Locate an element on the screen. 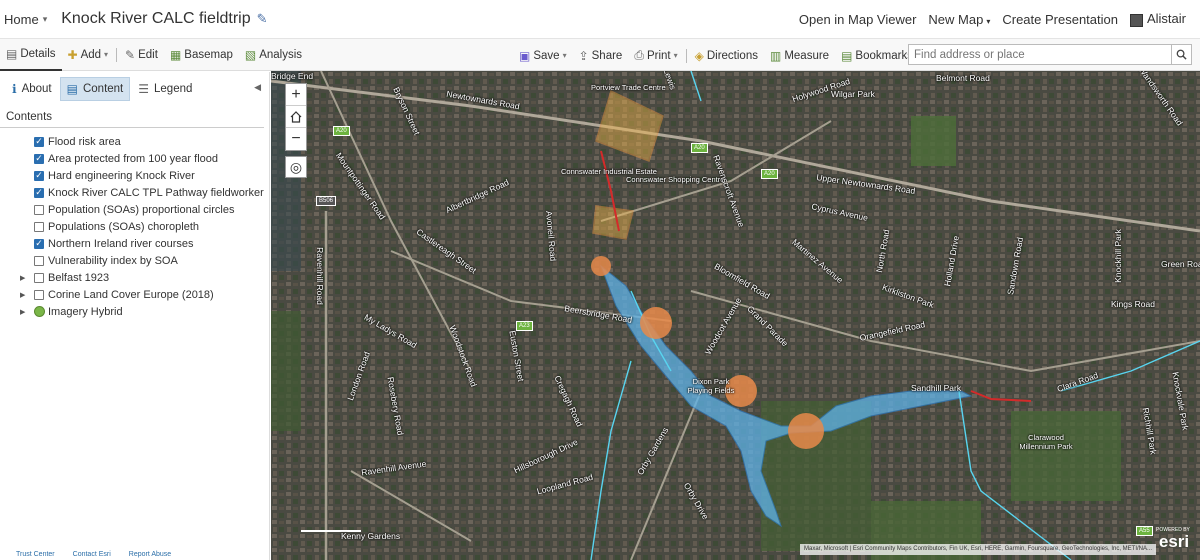 The width and height of the screenshot is (1200, 560). open-in-map-viewer-link: Open in Map Viewer is located at coordinates (858, 19).